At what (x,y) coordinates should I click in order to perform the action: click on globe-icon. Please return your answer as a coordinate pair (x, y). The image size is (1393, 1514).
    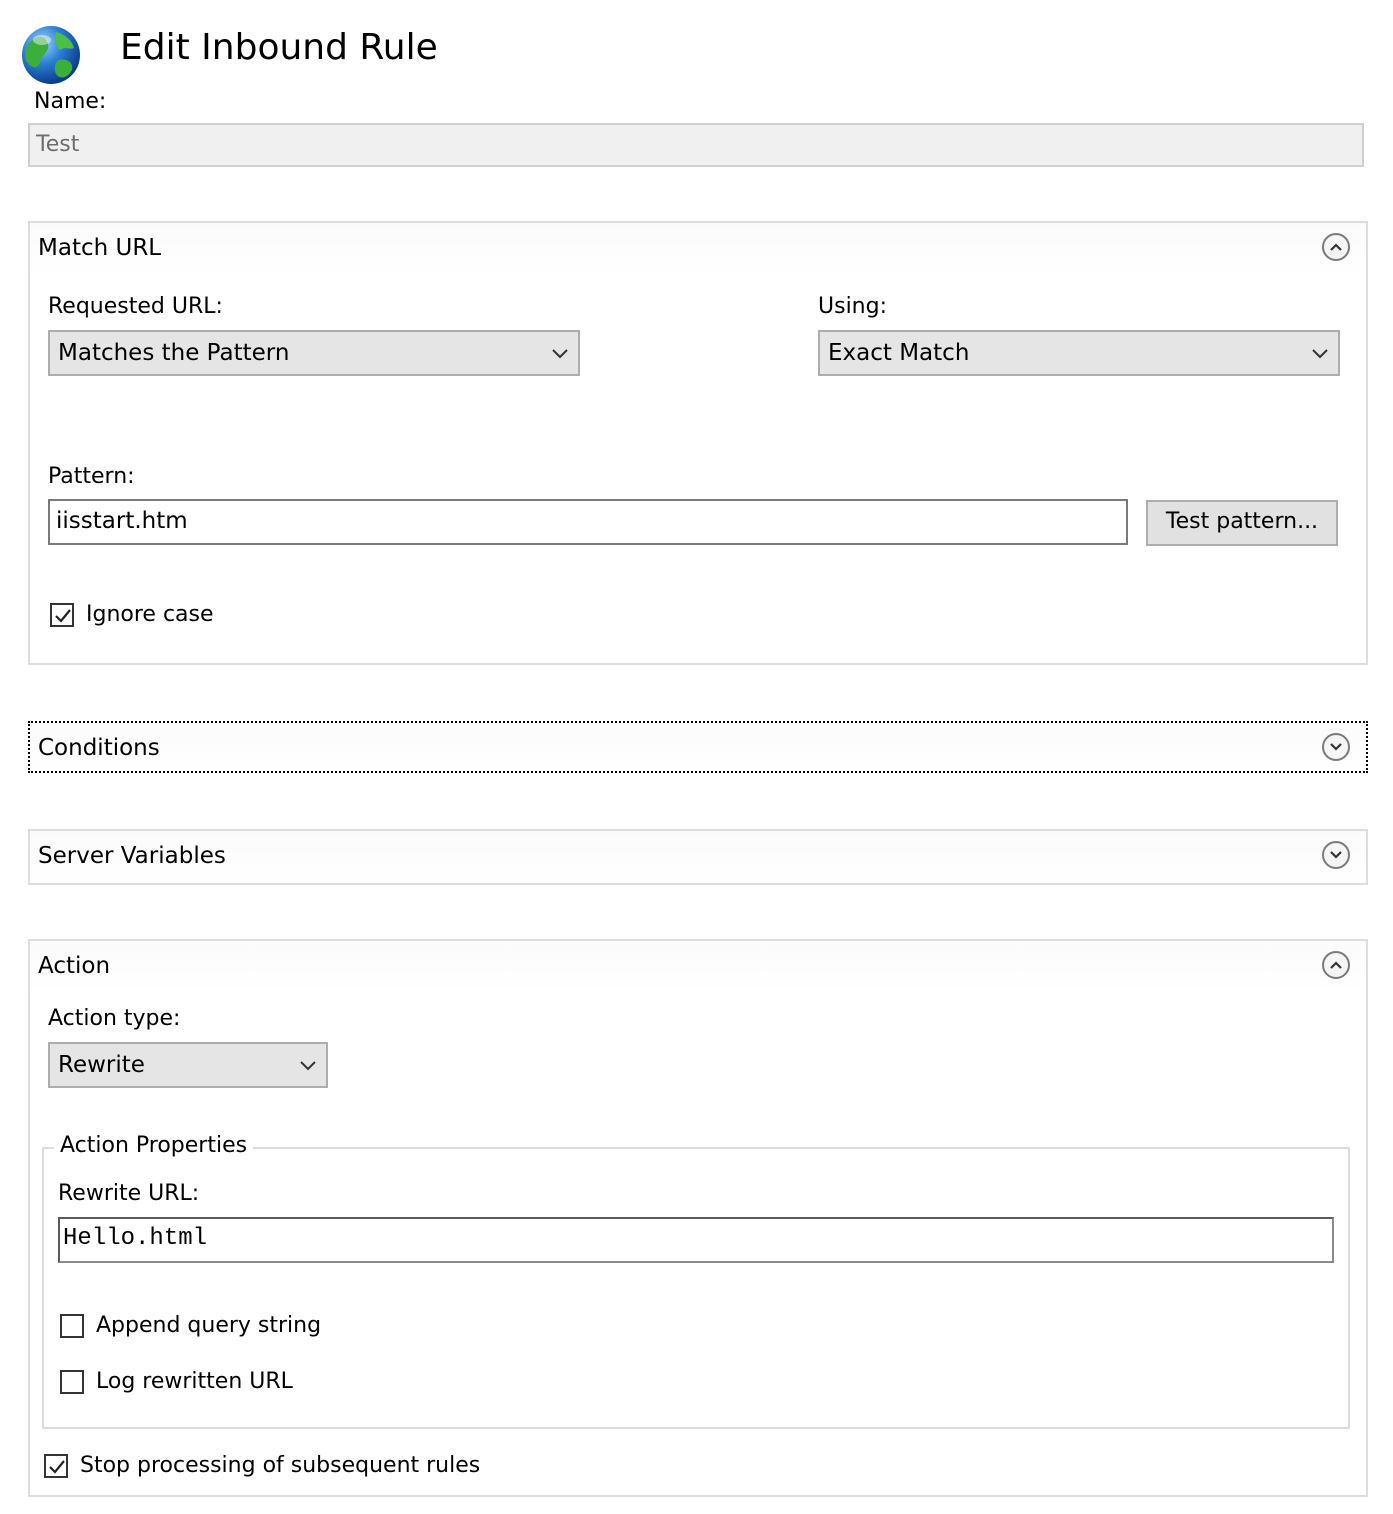
    Looking at the image, I should click on (51, 55).